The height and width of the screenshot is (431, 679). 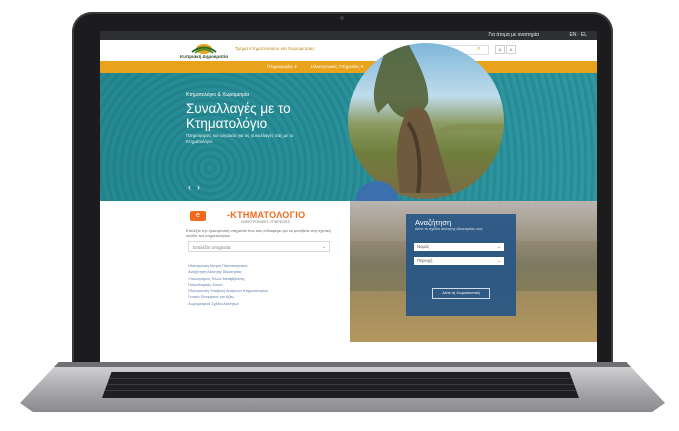 What do you see at coordinates (266, 215) in the screenshot?
I see `ektimatologio-title: -ΚΤΗΜΑΤΟΛΟΓΙΟ` at bounding box center [266, 215].